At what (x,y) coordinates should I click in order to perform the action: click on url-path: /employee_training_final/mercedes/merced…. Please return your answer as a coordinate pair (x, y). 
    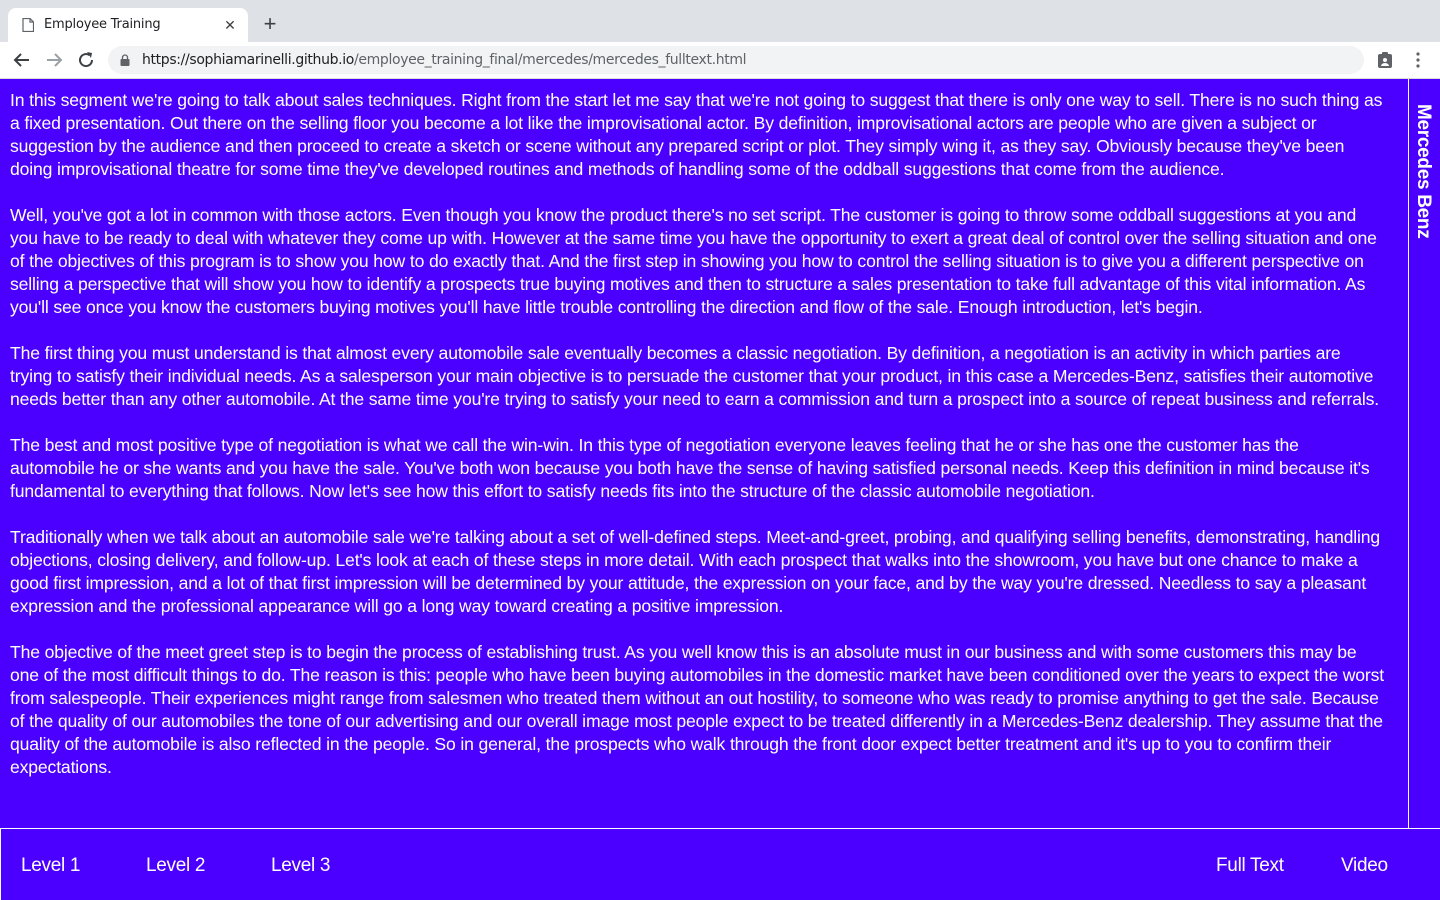
    Looking at the image, I should click on (550, 60).